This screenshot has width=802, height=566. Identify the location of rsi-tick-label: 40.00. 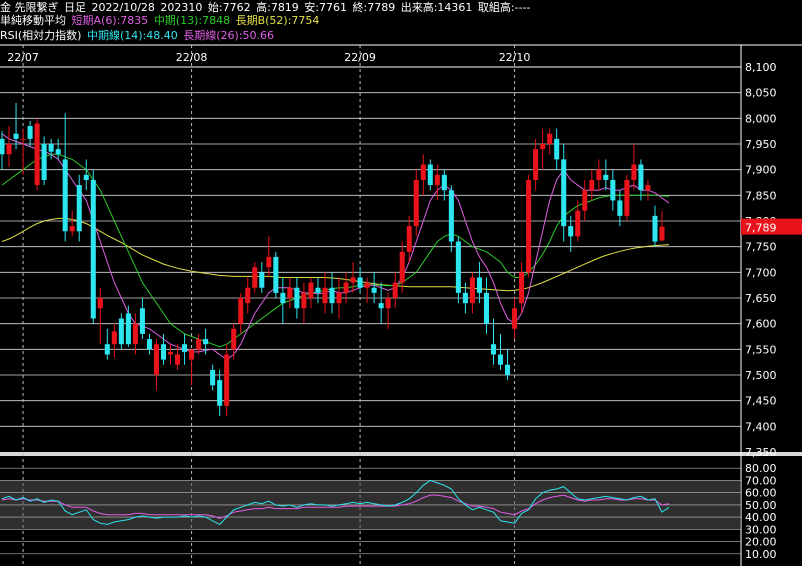
(761, 517).